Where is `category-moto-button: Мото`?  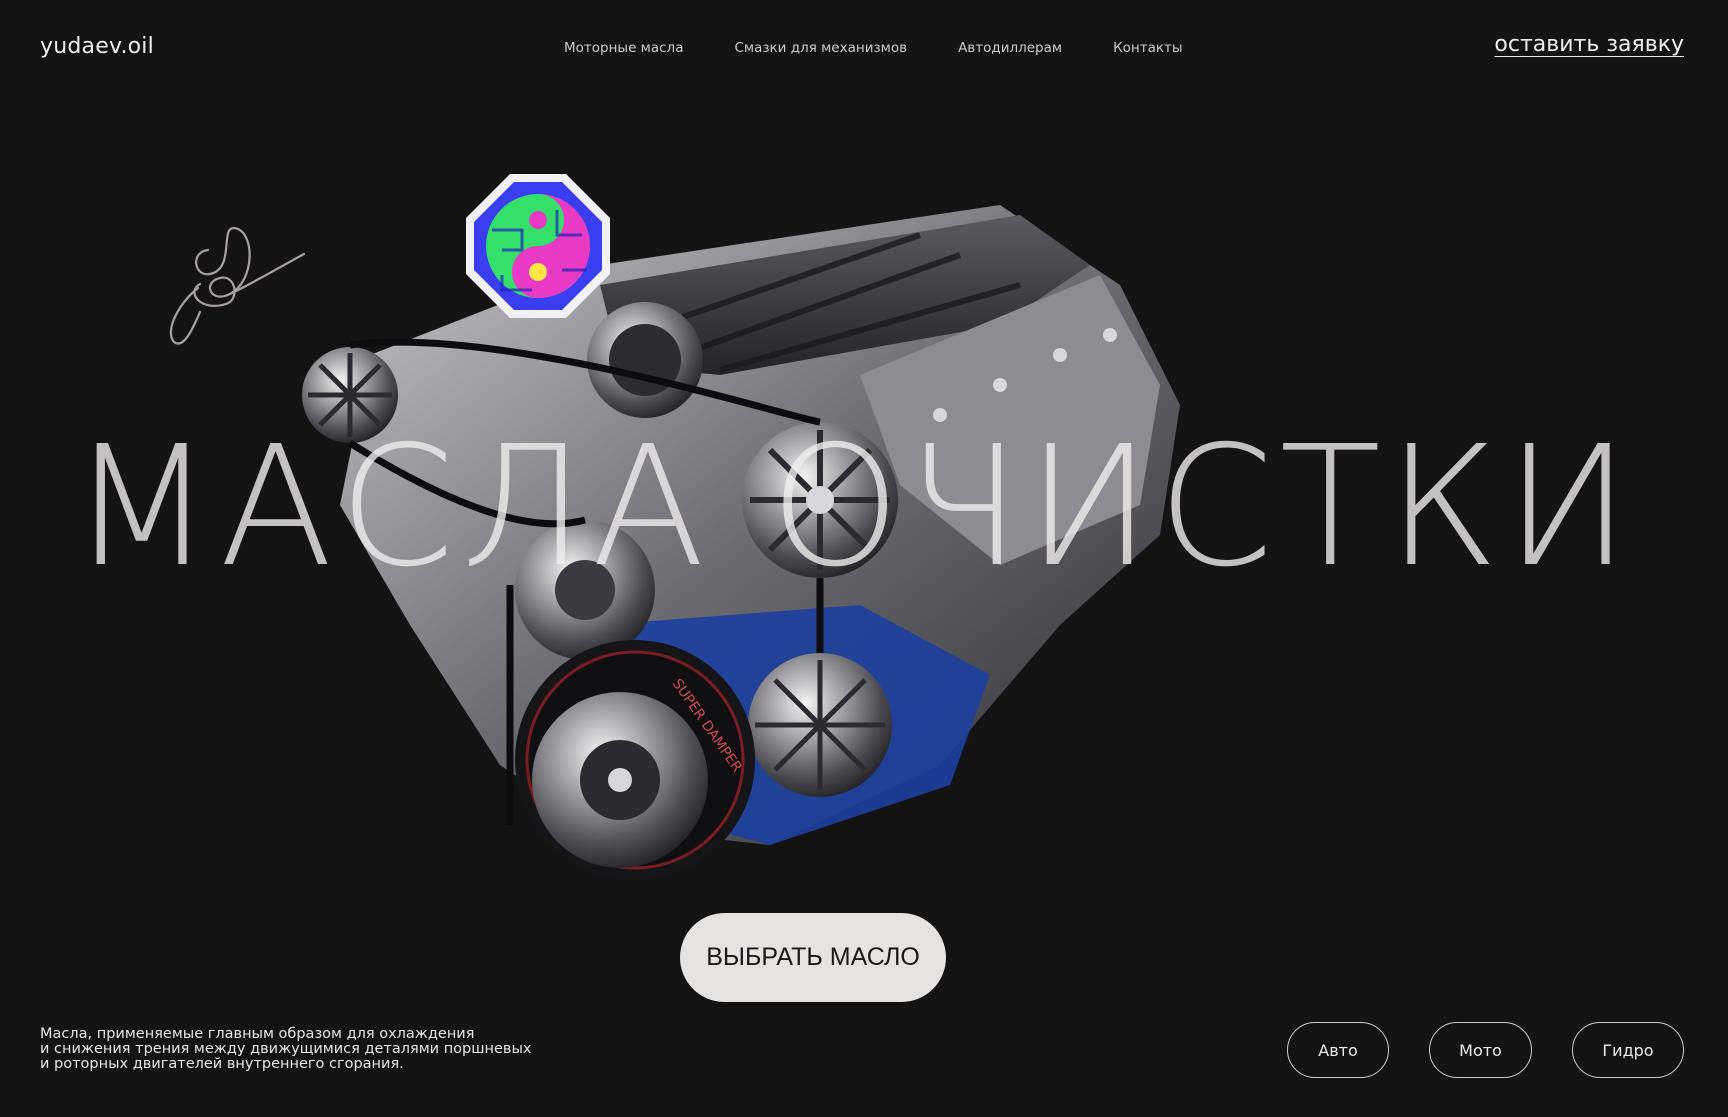
category-moto-button: Мото is located at coordinates (1480, 1050).